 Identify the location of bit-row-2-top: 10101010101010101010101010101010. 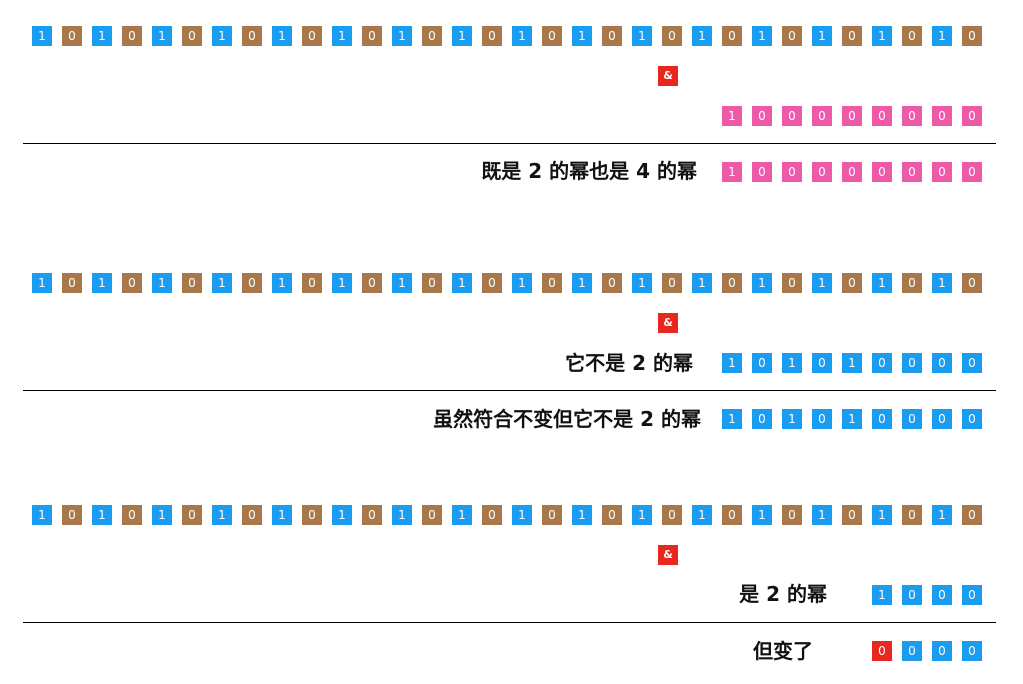
(511, 283).